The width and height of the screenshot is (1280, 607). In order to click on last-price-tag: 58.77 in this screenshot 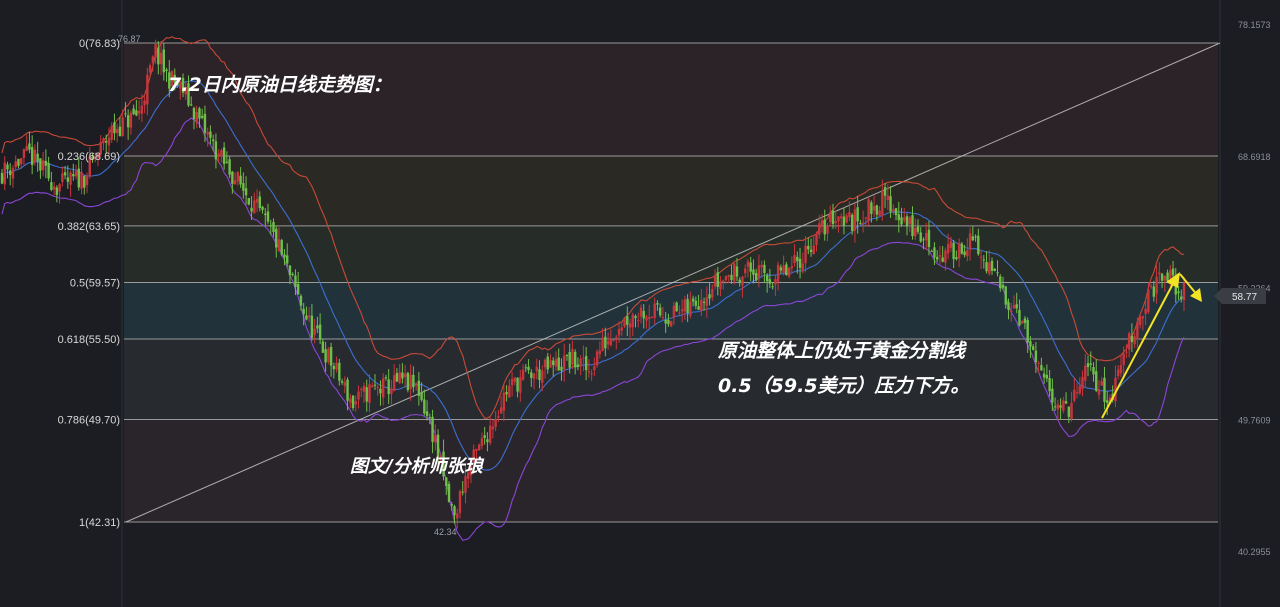, I will do `click(1240, 296)`.